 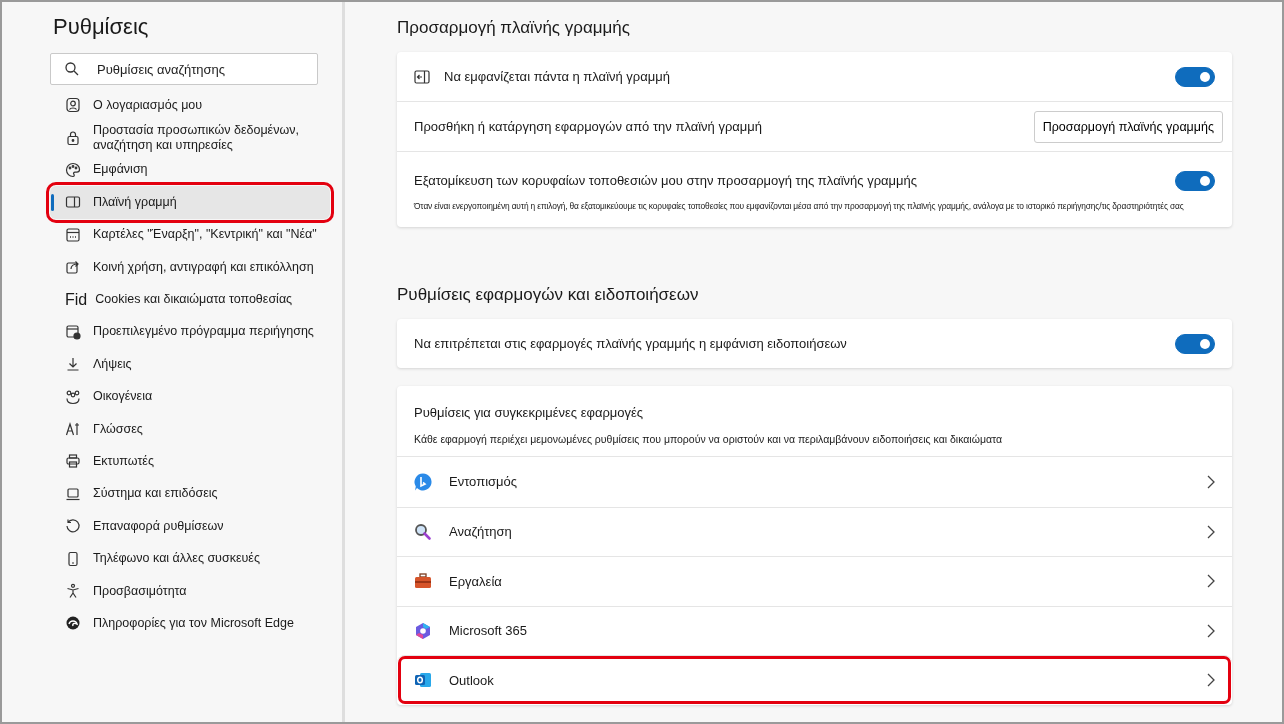 What do you see at coordinates (184, 69) in the screenshot?
I see `search-field: Ρυθμίσεις αναζήτησης` at bounding box center [184, 69].